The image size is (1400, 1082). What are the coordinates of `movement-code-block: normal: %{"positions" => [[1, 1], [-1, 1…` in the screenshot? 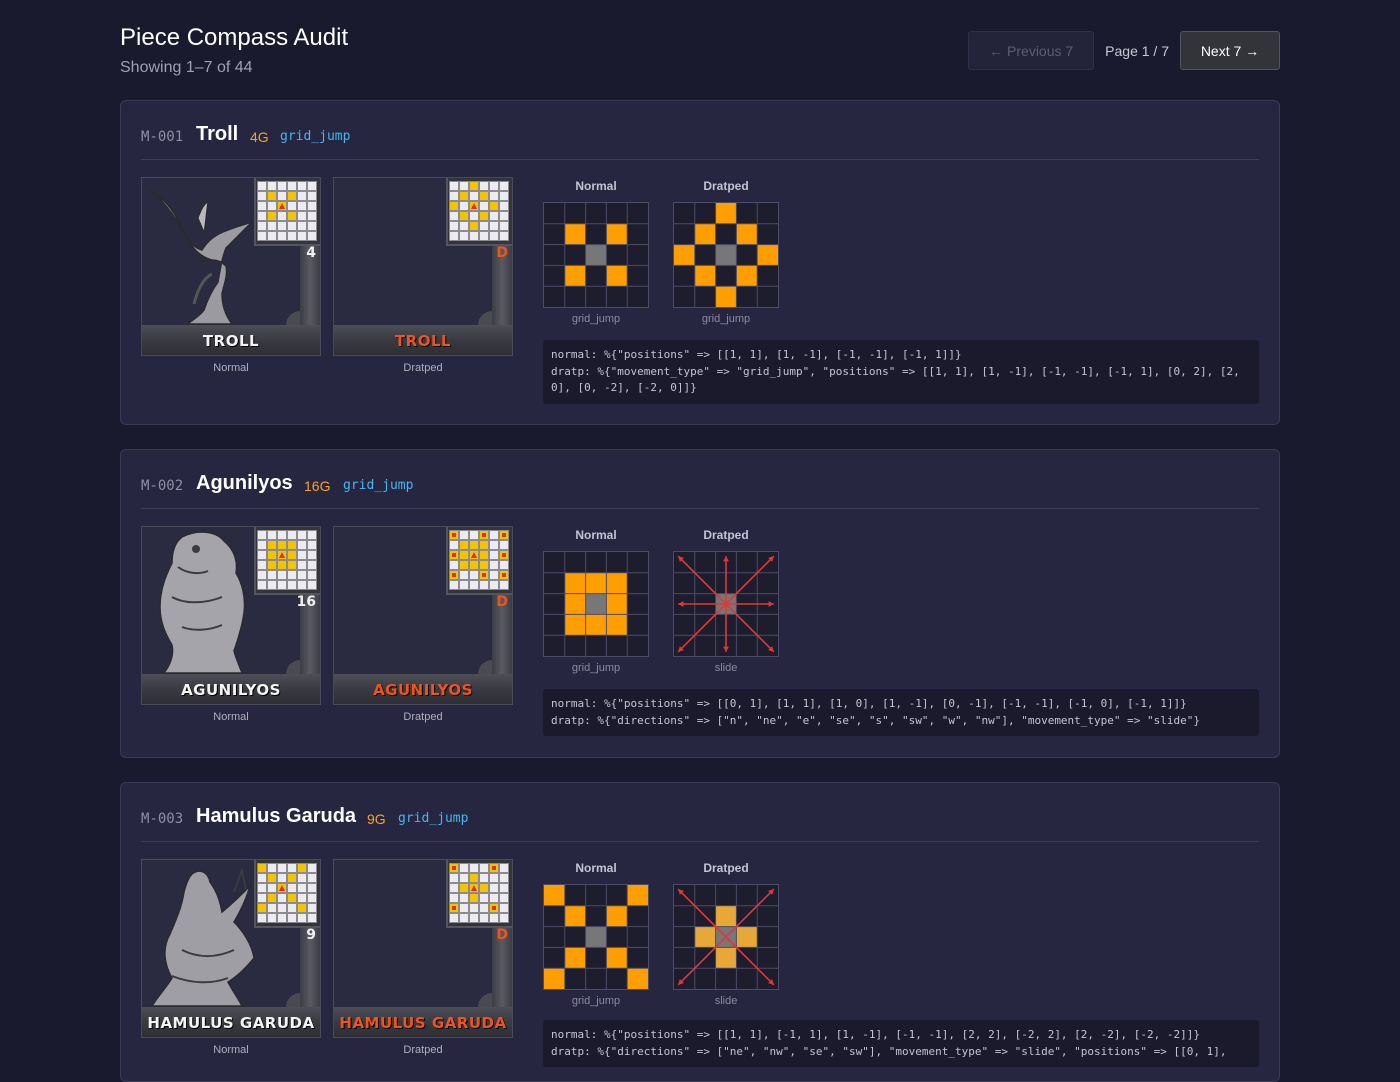 It's located at (901, 1043).